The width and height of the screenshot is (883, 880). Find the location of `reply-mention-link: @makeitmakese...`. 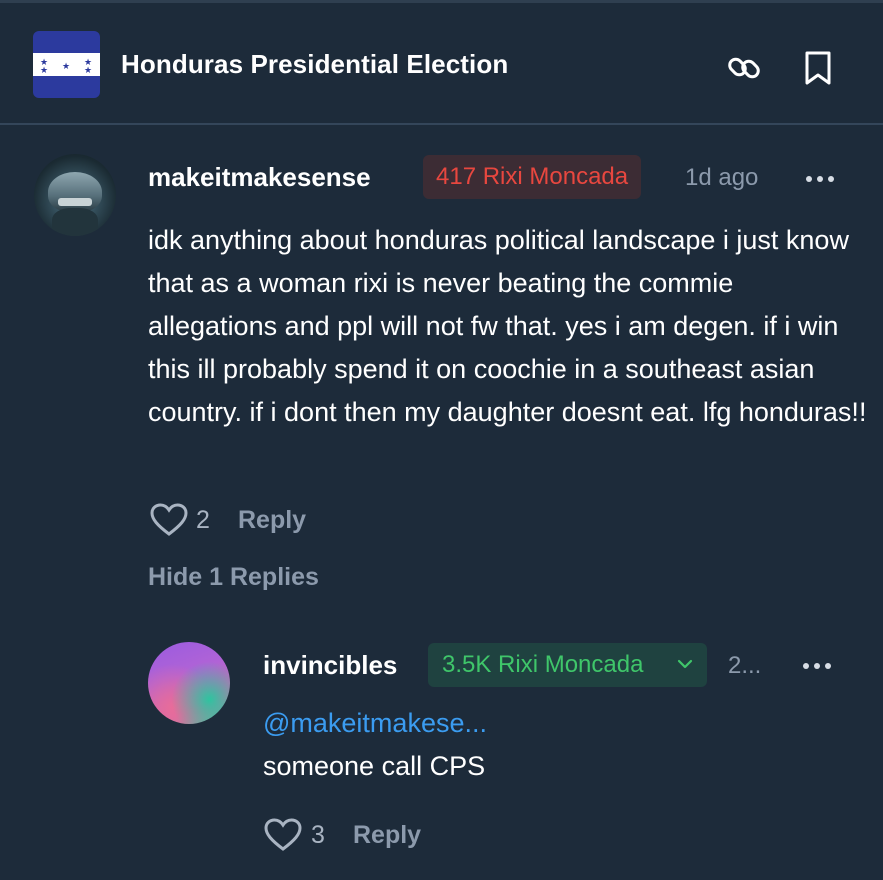

reply-mention-link: @makeitmakese... is located at coordinates (375, 723).